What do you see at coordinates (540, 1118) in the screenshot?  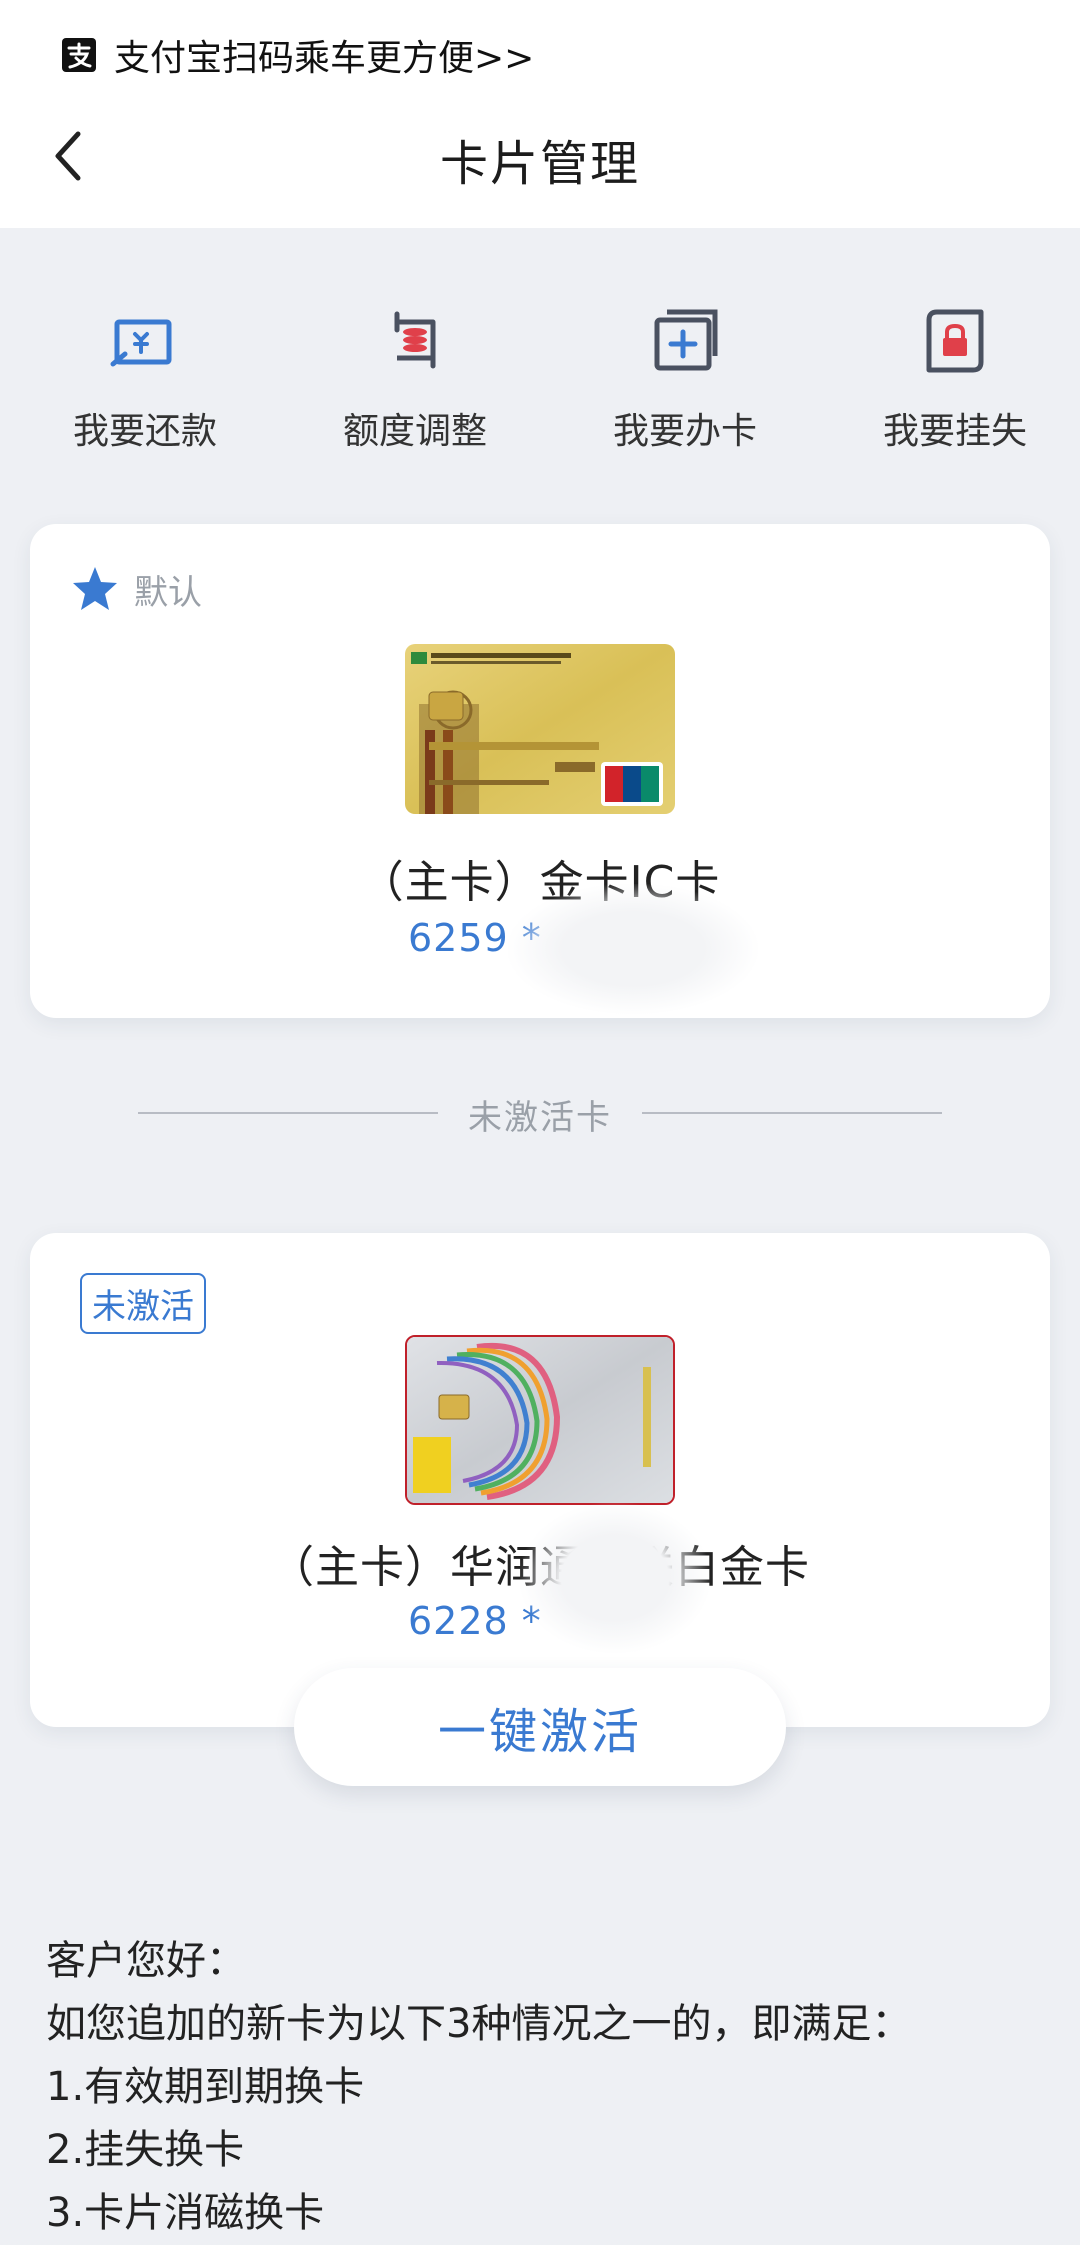 I see `divider-label: 未激活卡` at bounding box center [540, 1118].